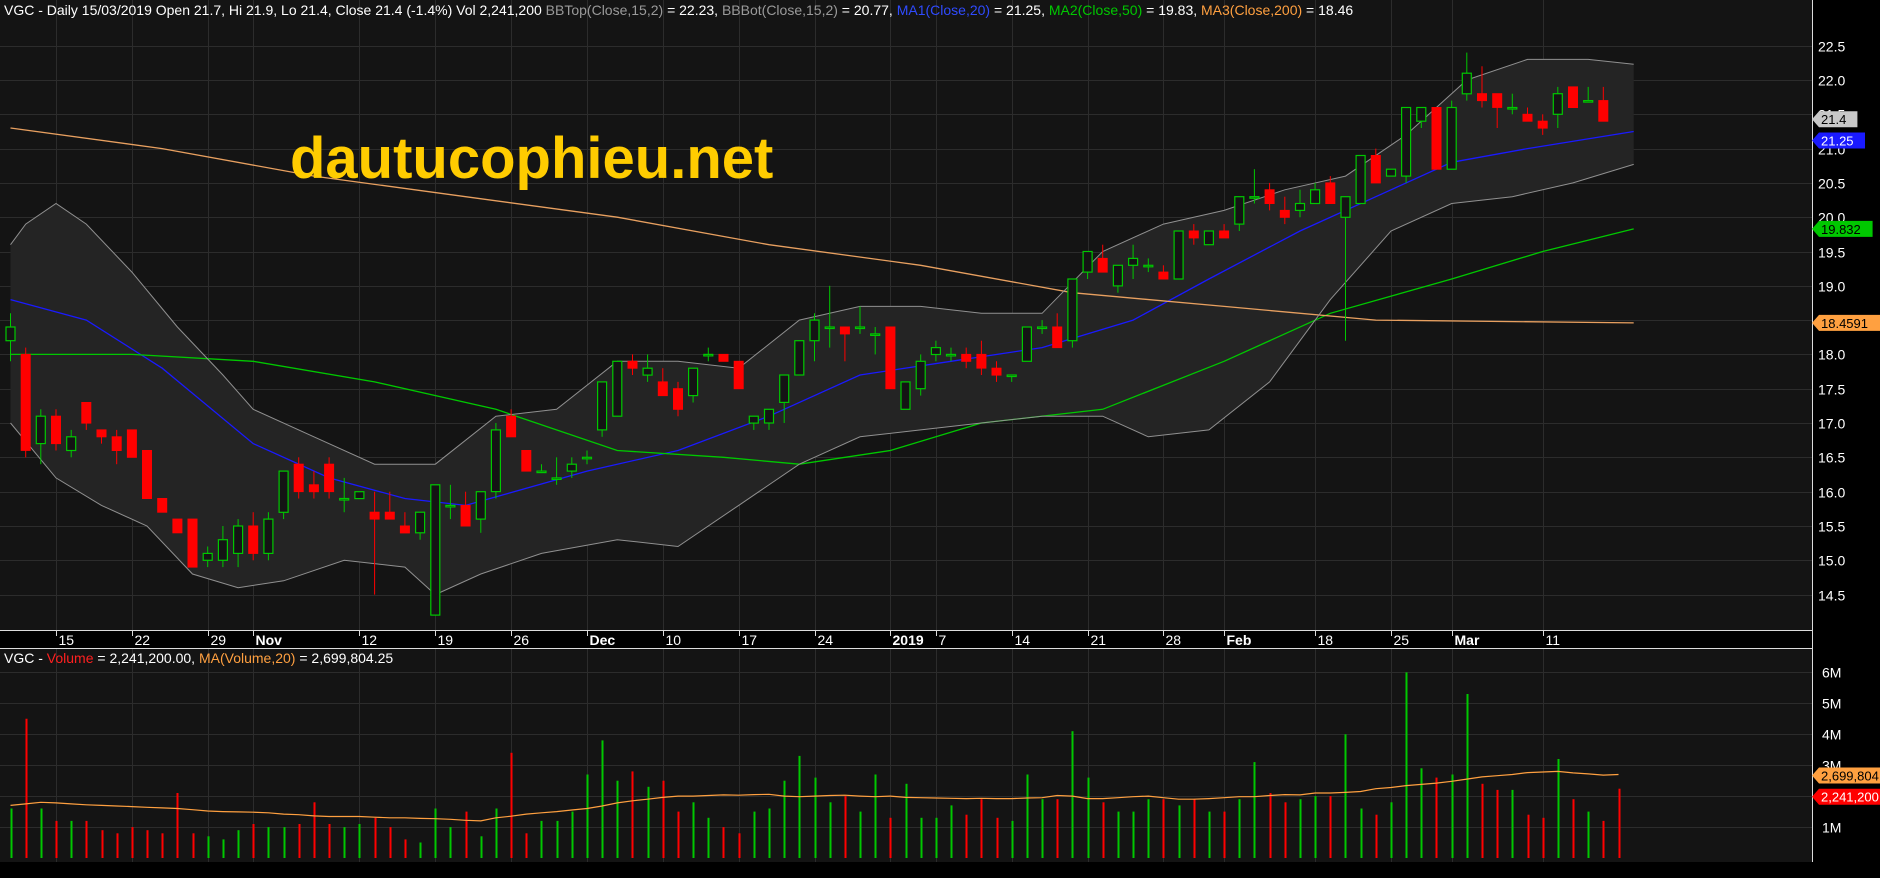  Describe the element at coordinates (269, 640) in the screenshot. I see `date-tick-label: Nov` at that location.